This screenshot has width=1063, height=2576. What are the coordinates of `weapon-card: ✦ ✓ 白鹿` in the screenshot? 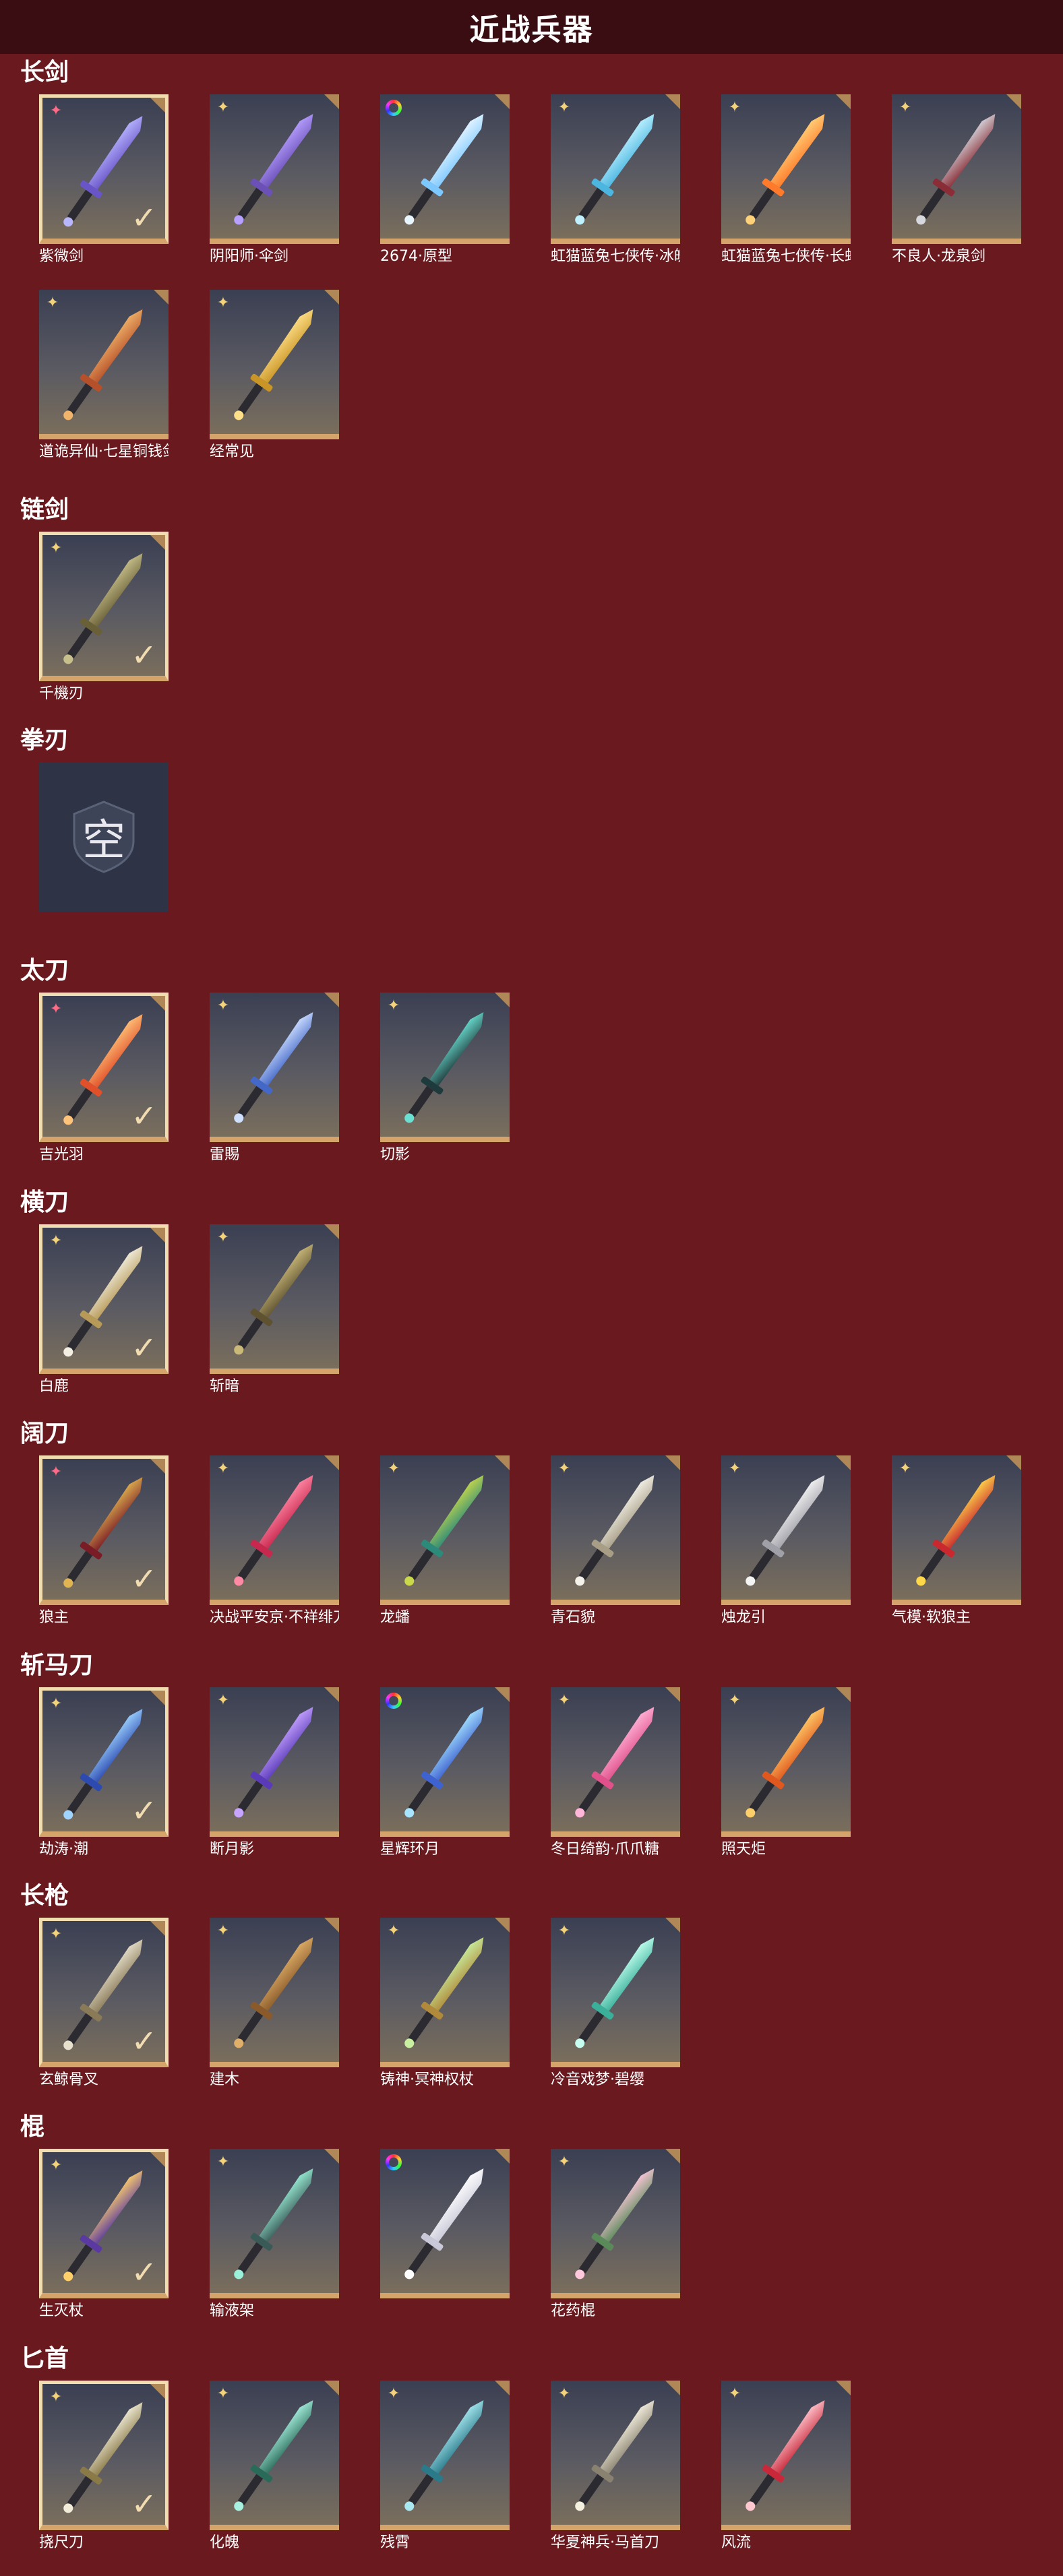 It's located at (104, 1309).